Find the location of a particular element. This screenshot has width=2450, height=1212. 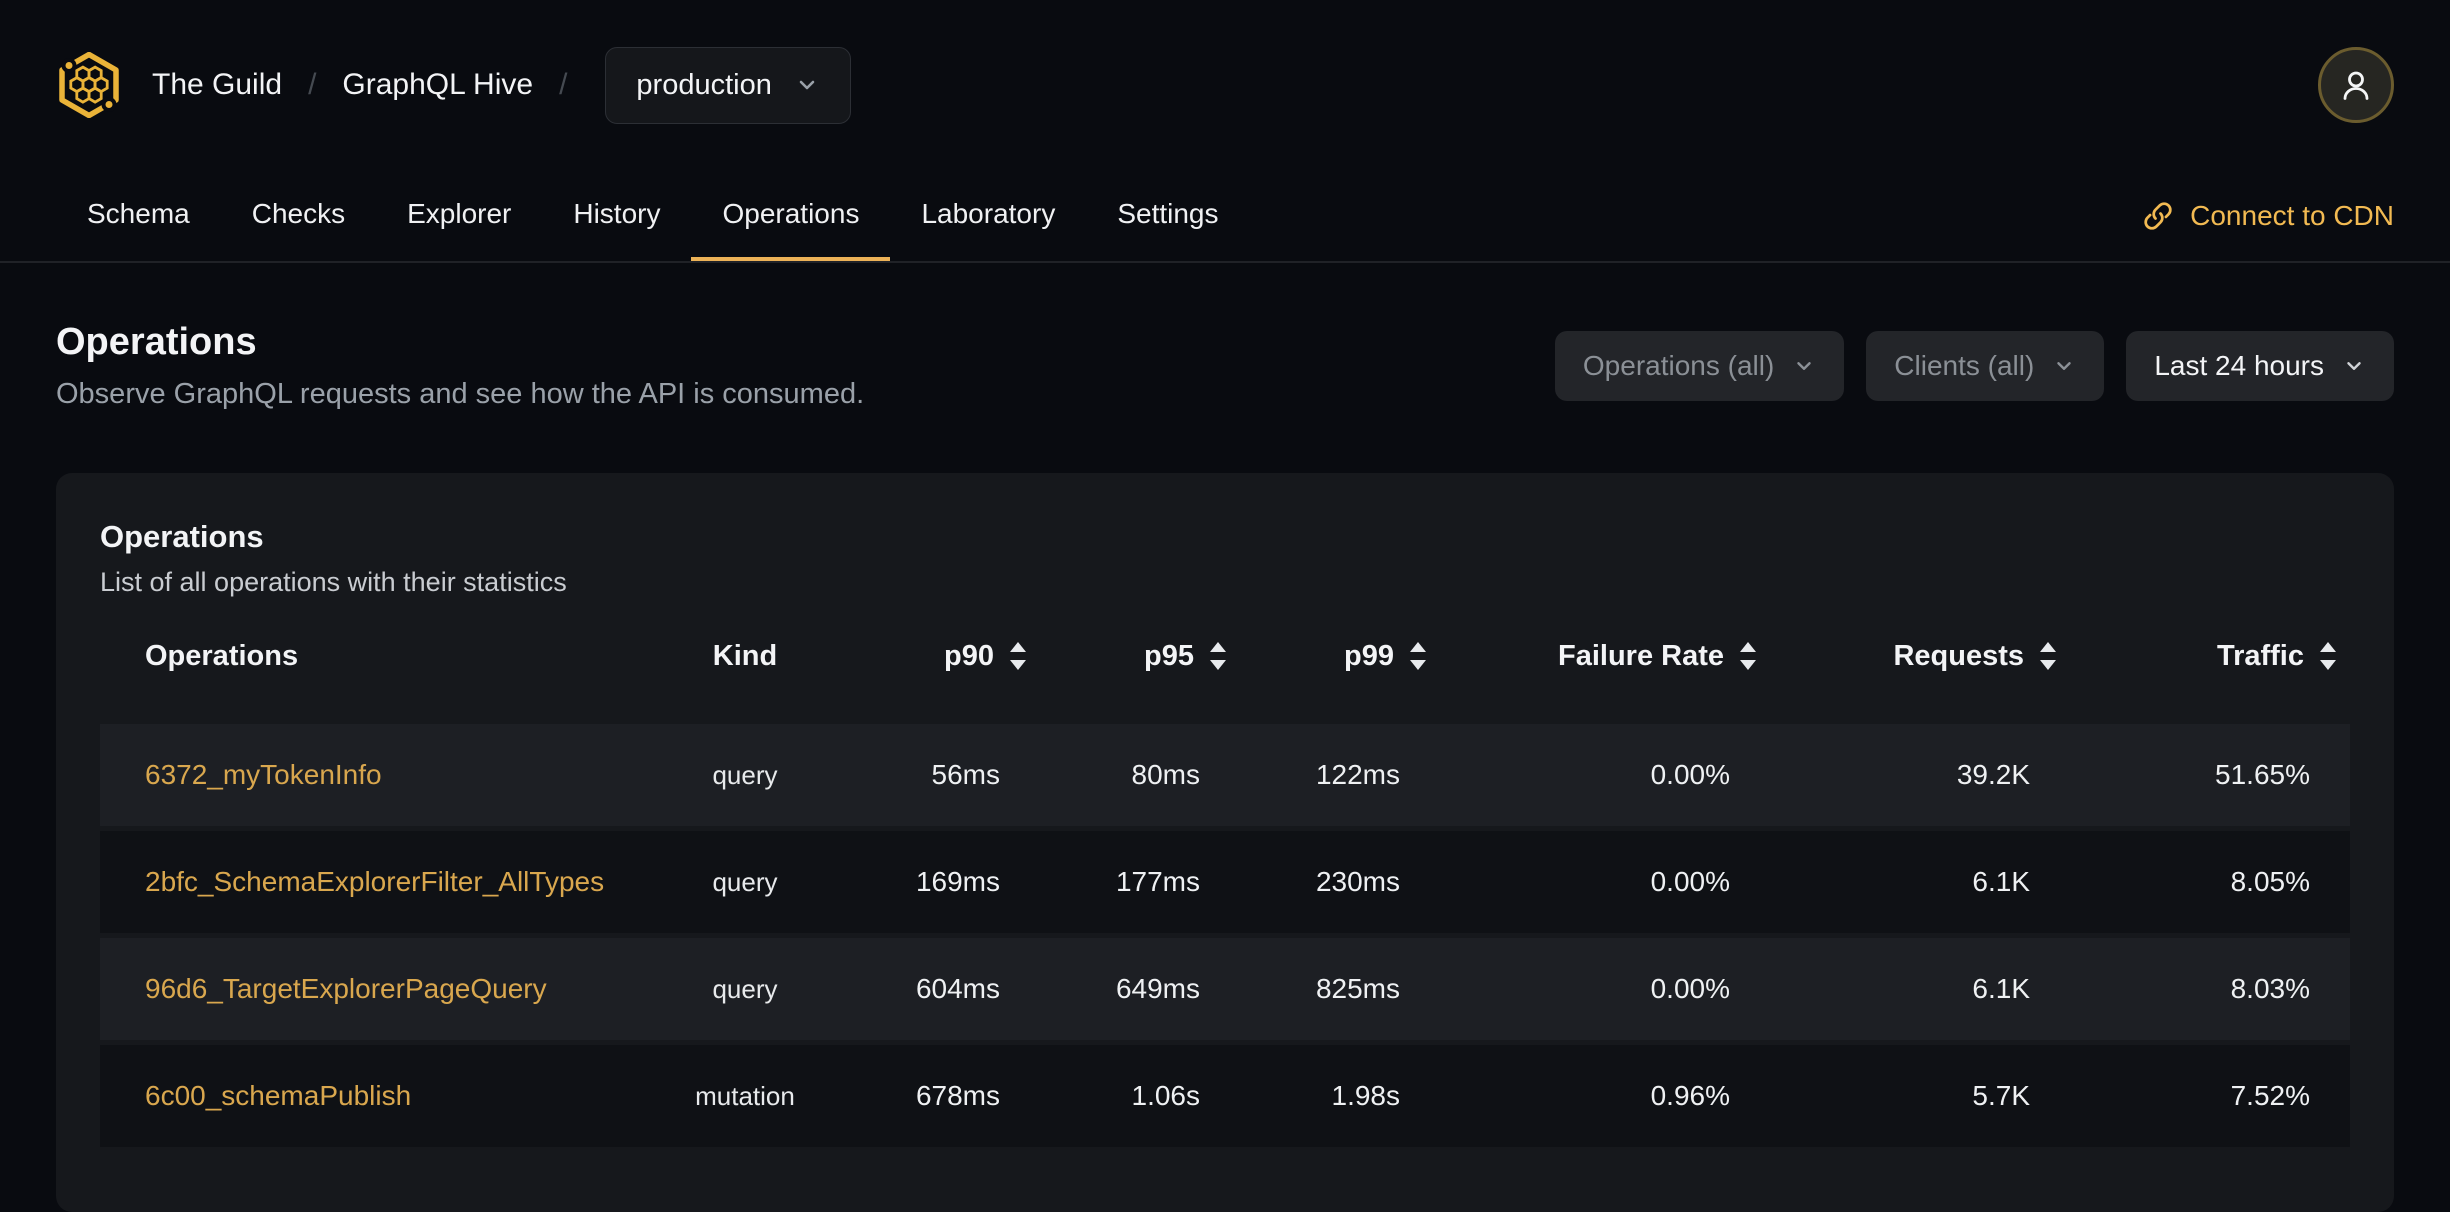

top-bar: The Guild / GraphQL Hive / production is located at coordinates (1225, 85).